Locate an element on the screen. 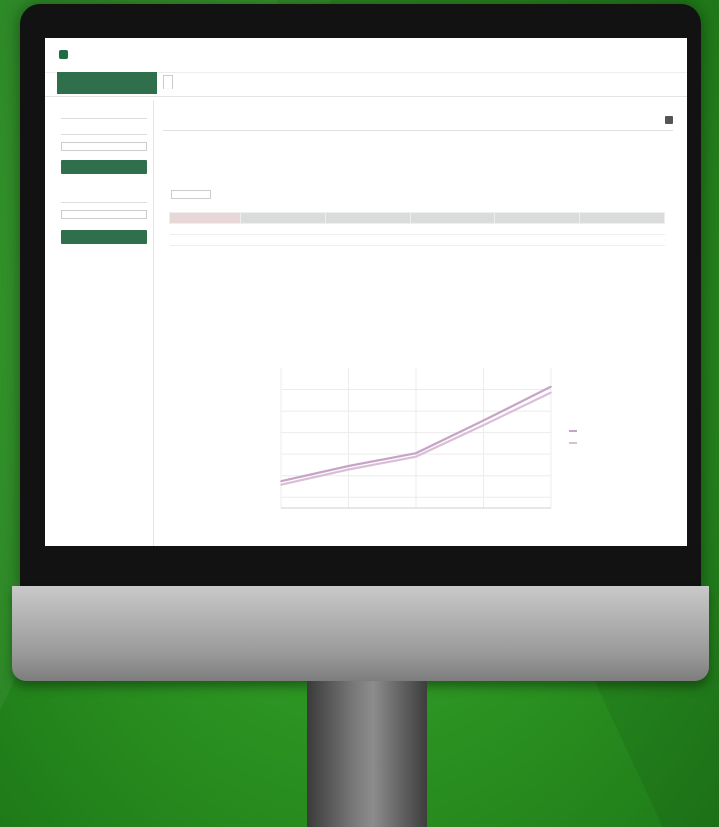 This screenshot has height=827, width=719. entries-select is located at coordinates (191, 194).